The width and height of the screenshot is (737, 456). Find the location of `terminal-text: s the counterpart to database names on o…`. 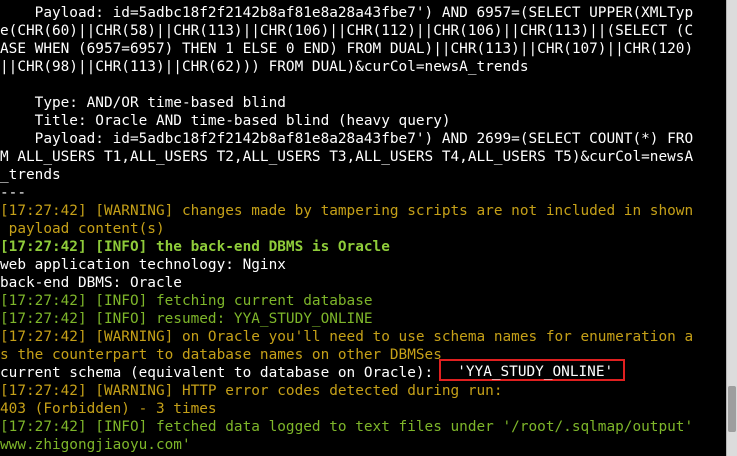

terminal-text: s the counterpart to database names on o… is located at coordinates (221, 355).